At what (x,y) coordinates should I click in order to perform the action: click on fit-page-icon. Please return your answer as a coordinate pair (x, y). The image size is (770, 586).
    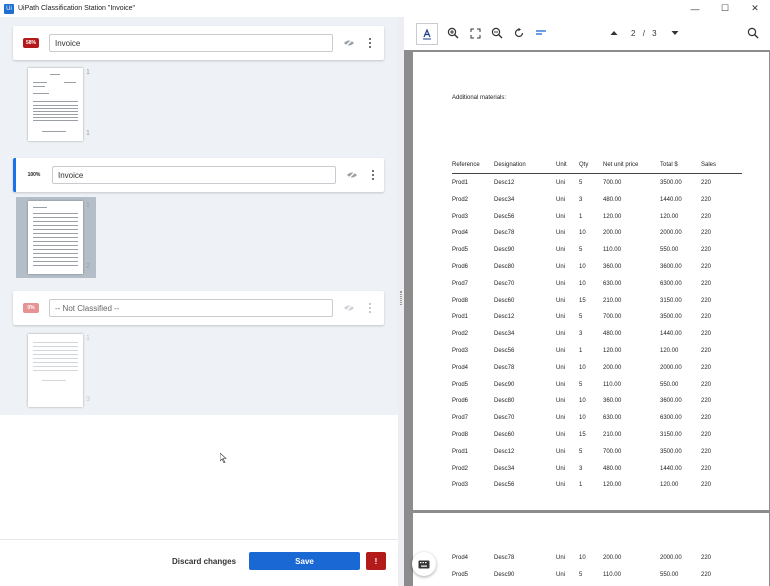
    Looking at the image, I should click on (475, 33).